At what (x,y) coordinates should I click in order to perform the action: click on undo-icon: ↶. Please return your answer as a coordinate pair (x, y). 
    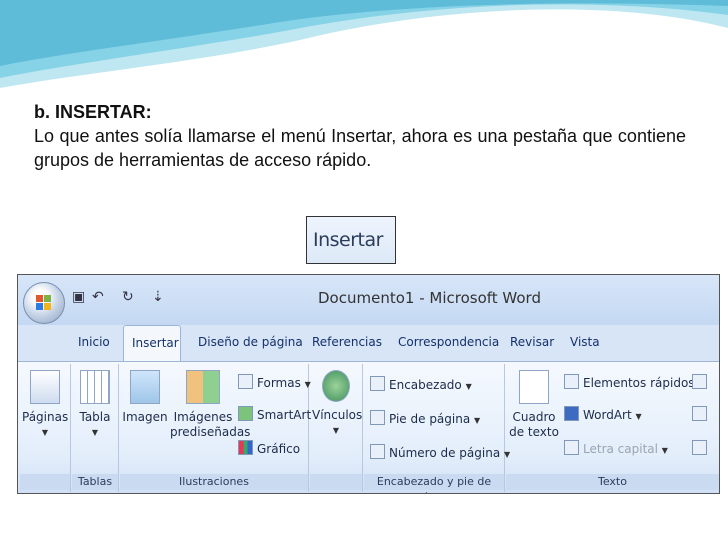
    Looking at the image, I should click on (98, 297).